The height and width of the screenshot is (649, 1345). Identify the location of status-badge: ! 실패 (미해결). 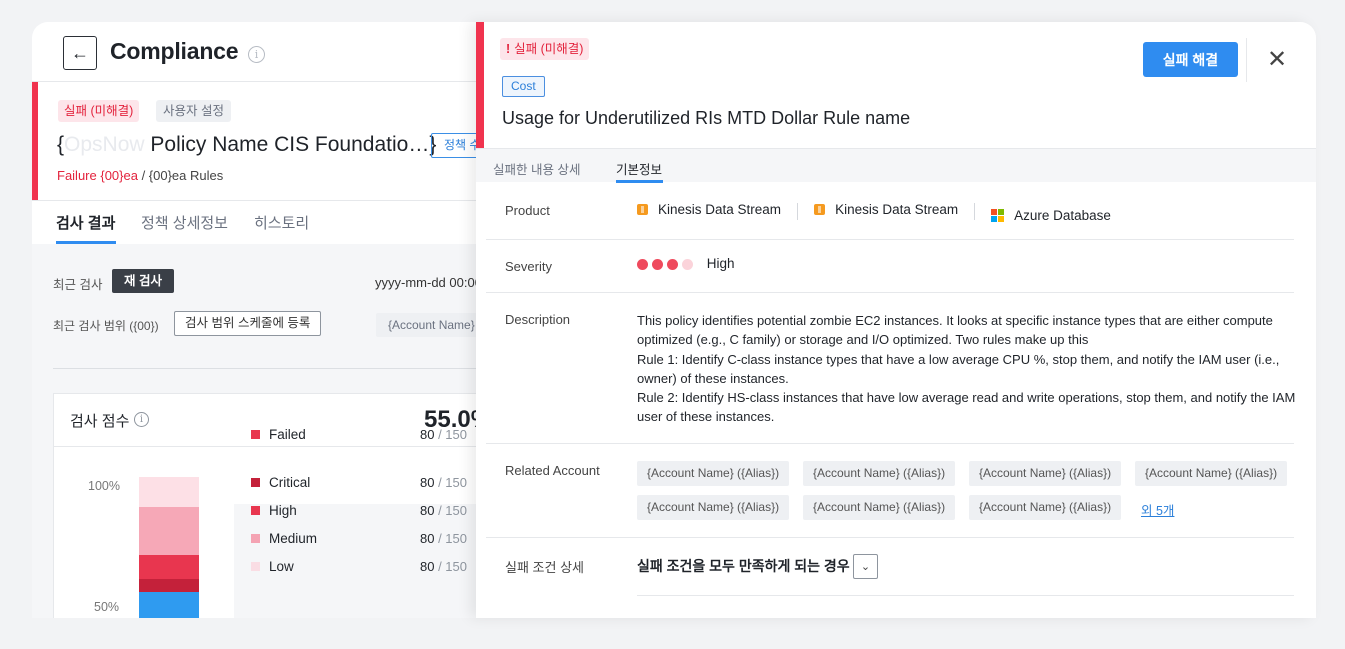
(545, 49).